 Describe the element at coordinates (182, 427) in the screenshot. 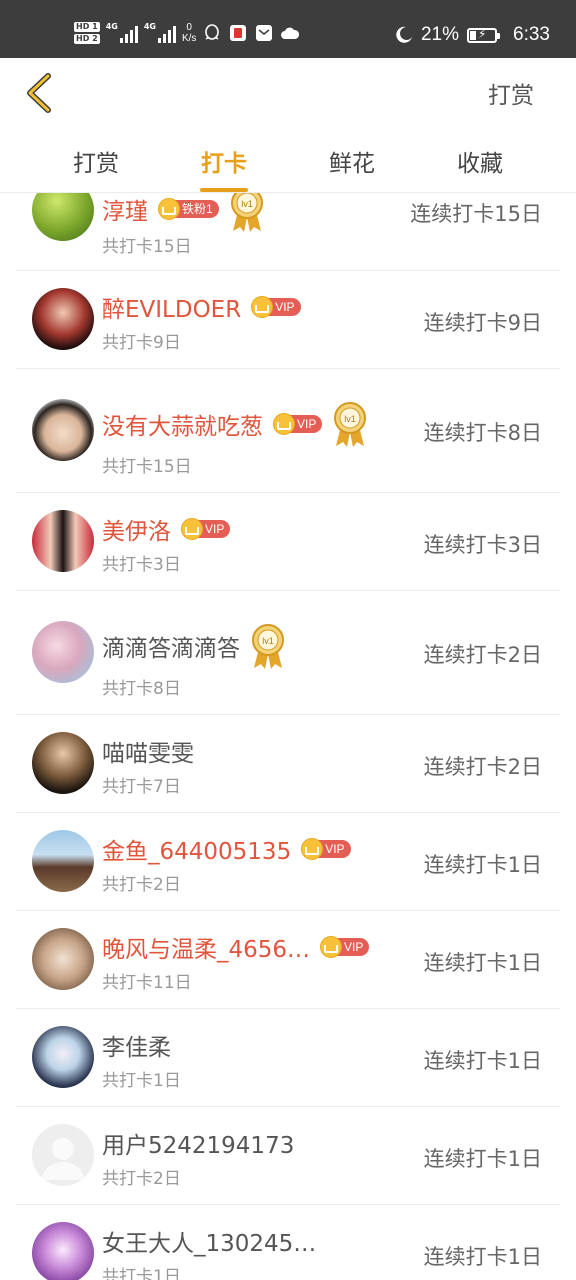

I see `user-name: 没有大蒜就吃葱` at that location.